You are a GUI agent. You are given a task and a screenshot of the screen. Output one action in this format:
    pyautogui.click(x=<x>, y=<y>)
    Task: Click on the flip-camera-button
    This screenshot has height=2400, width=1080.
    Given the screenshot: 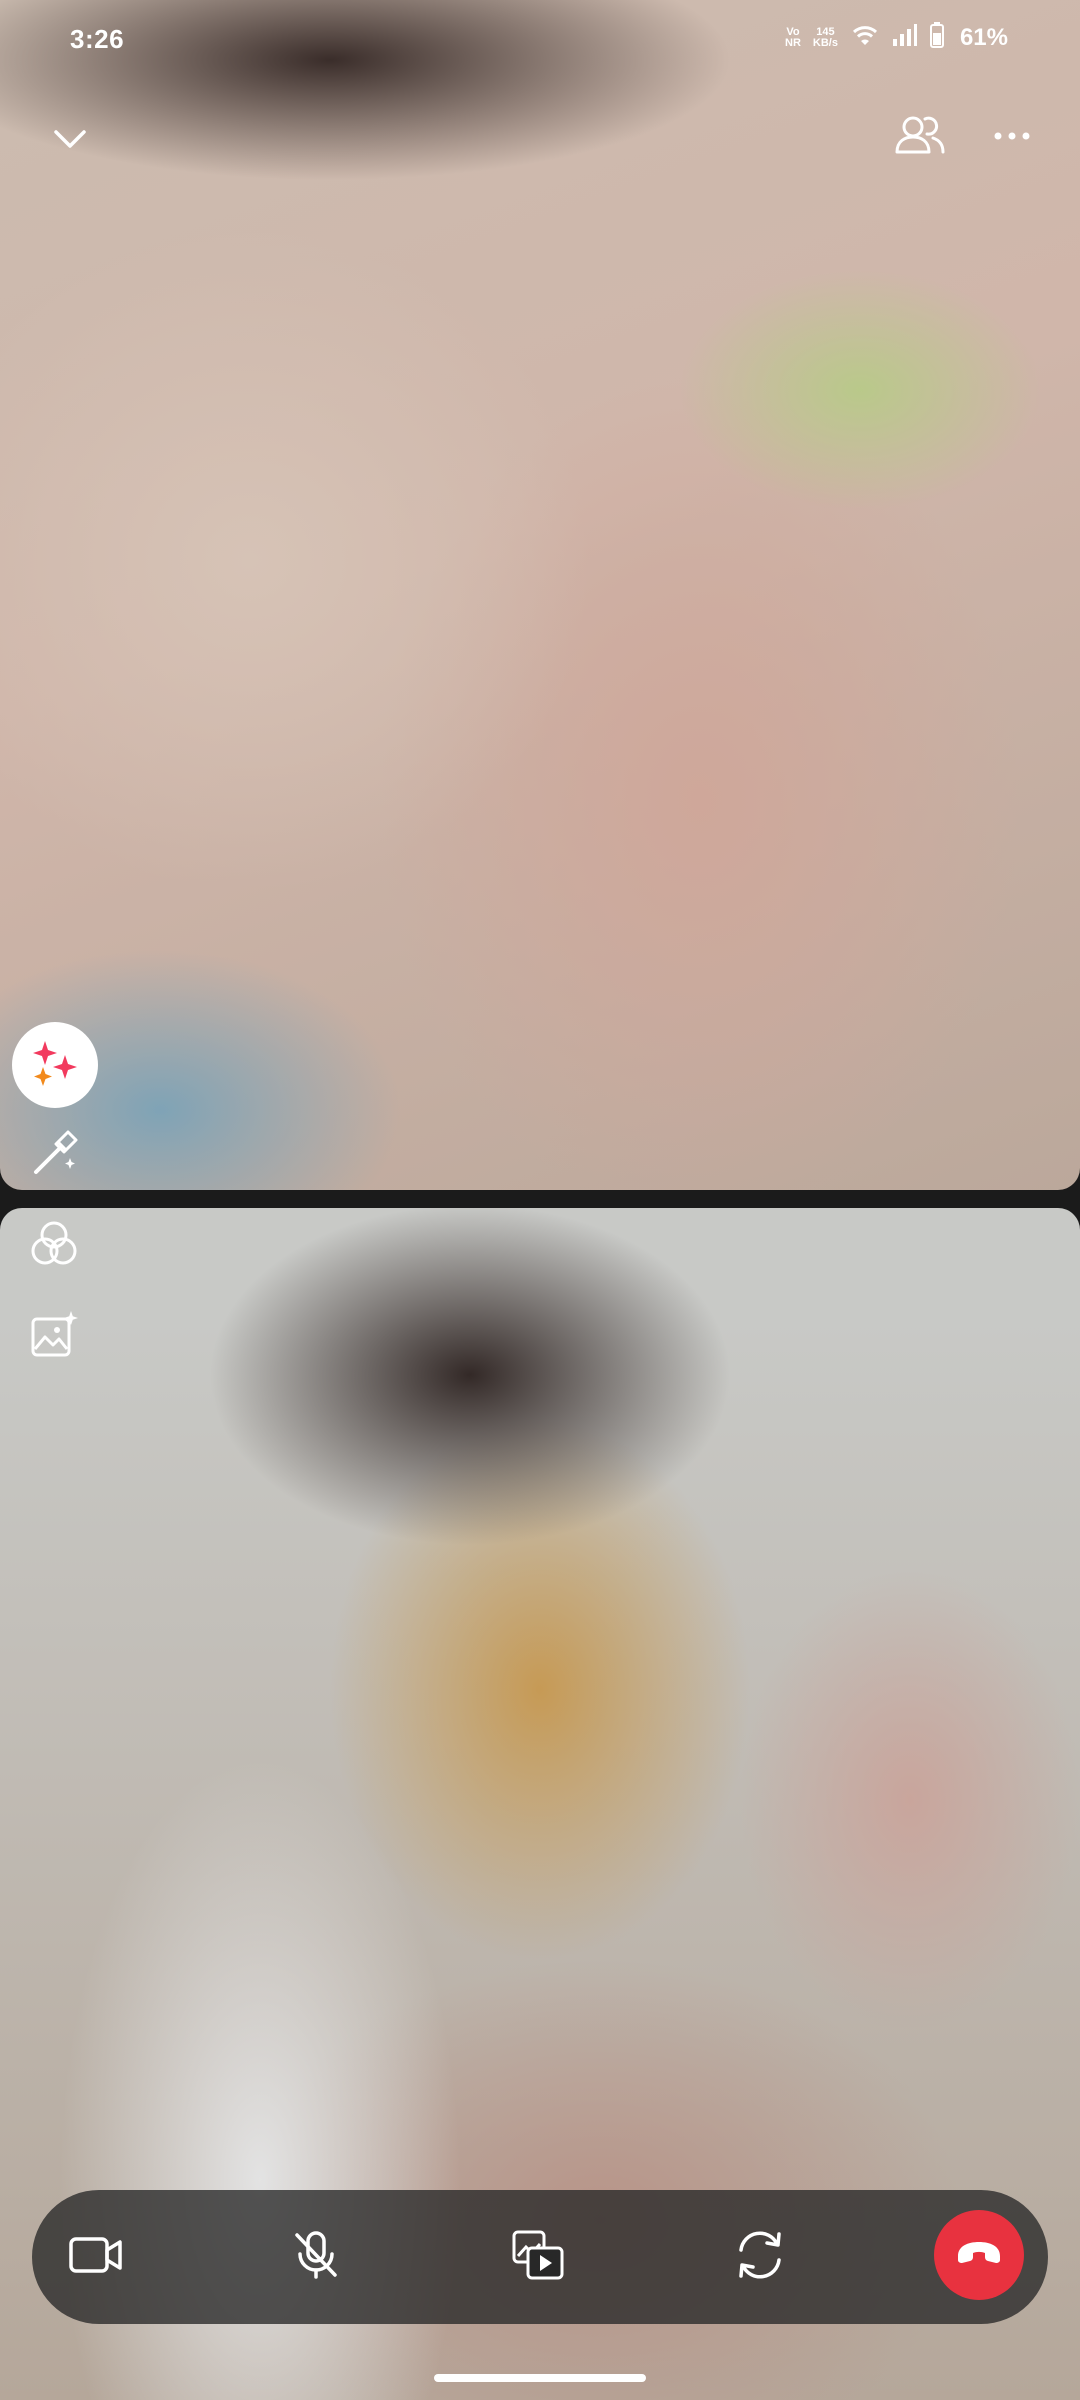 What is the action you would take?
    pyautogui.click(x=760, y=2257)
    